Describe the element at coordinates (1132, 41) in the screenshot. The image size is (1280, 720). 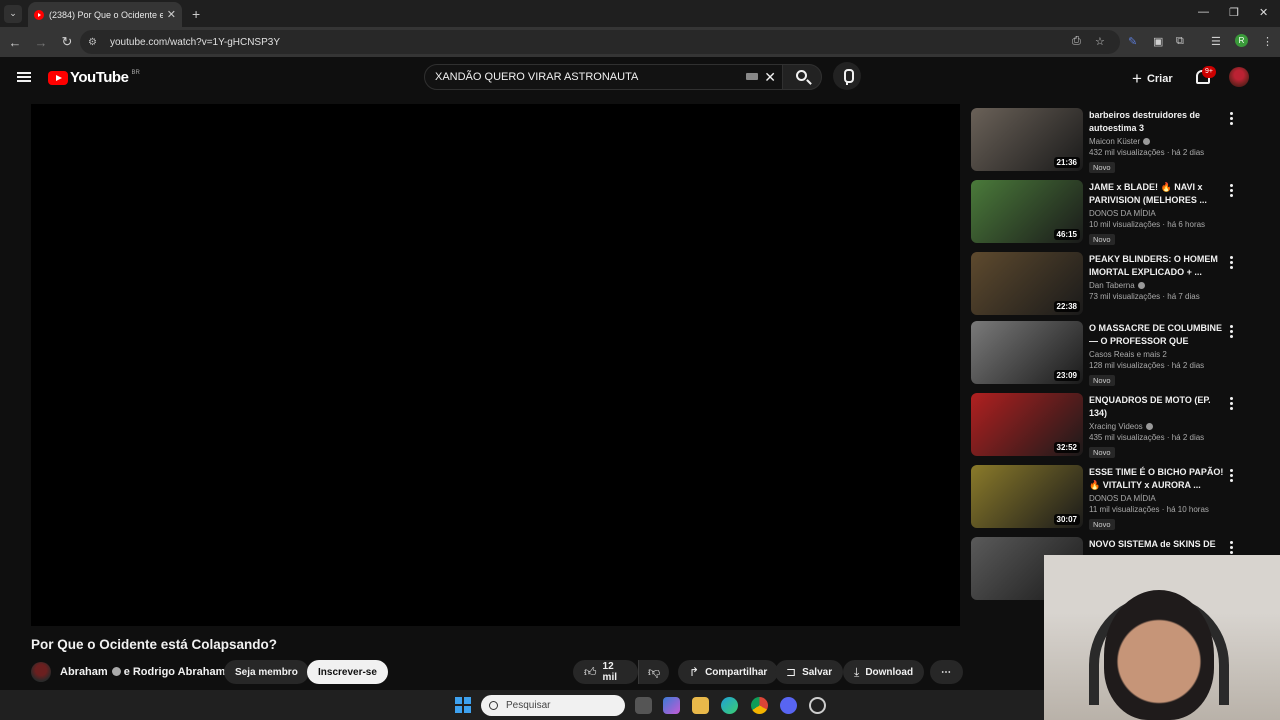
I see `extension-icon: ✎` at that location.